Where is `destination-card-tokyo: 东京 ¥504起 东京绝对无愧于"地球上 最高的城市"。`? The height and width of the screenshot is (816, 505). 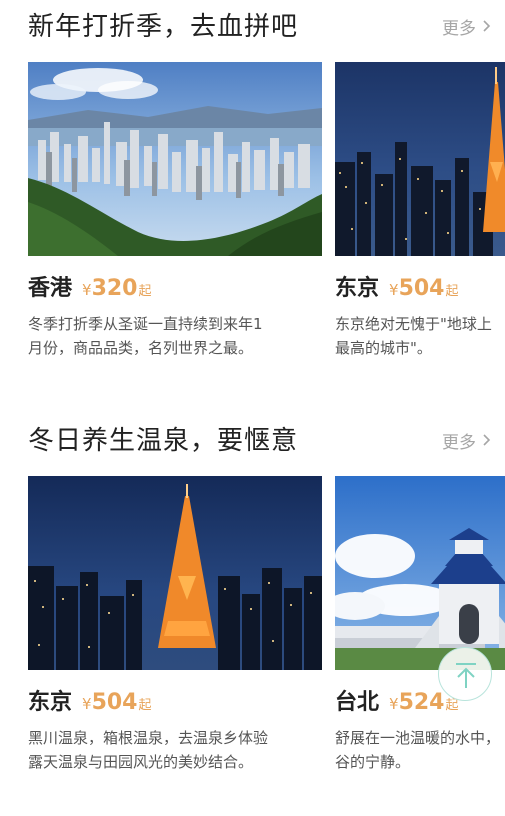 destination-card-tokyo: 东京 ¥504起 东京绝对无愧于"地球上 最高的城市"。 is located at coordinates (420, 209).